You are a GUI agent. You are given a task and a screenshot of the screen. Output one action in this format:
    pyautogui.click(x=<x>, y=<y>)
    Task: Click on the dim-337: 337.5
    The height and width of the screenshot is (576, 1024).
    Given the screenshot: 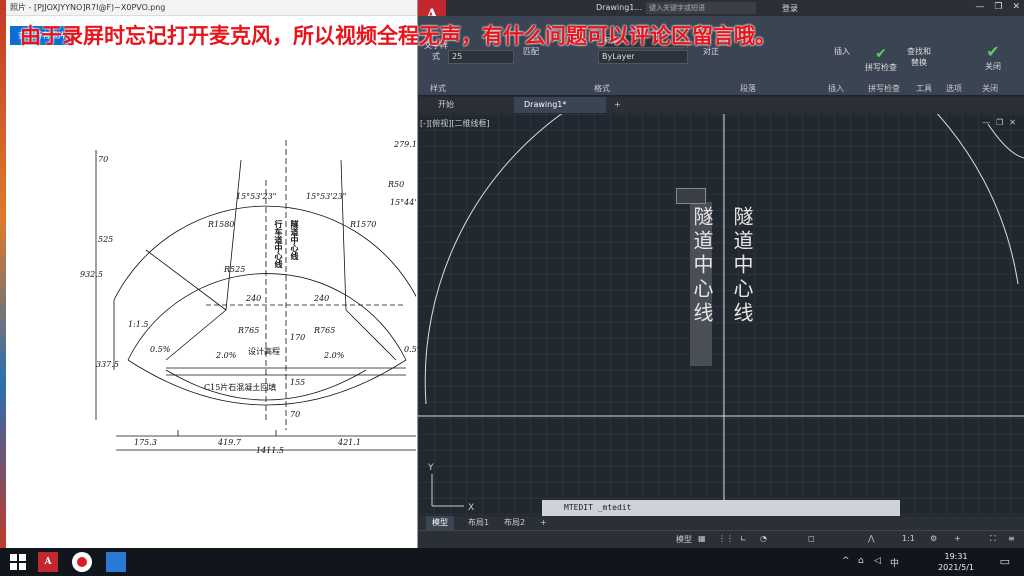 What is the action you would take?
    pyautogui.click(x=107, y=364)
    